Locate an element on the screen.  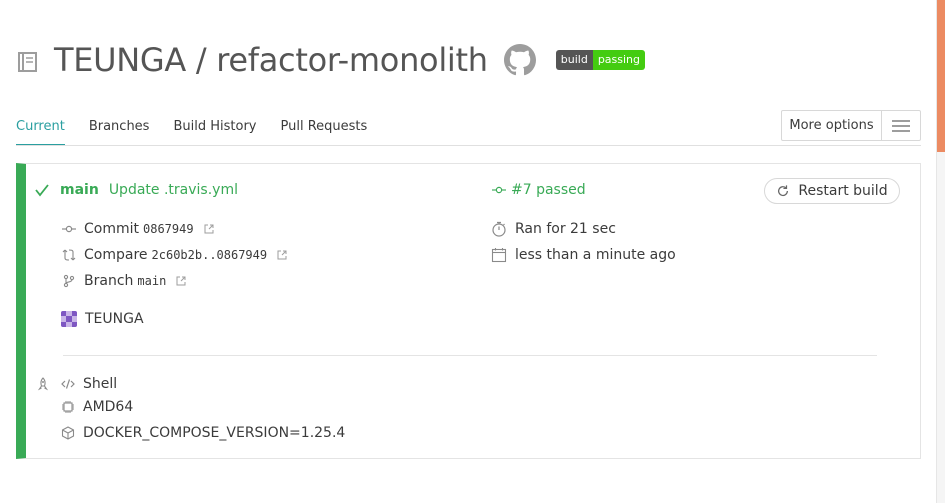
hamburger-icon is located at coordinates (901, 125).